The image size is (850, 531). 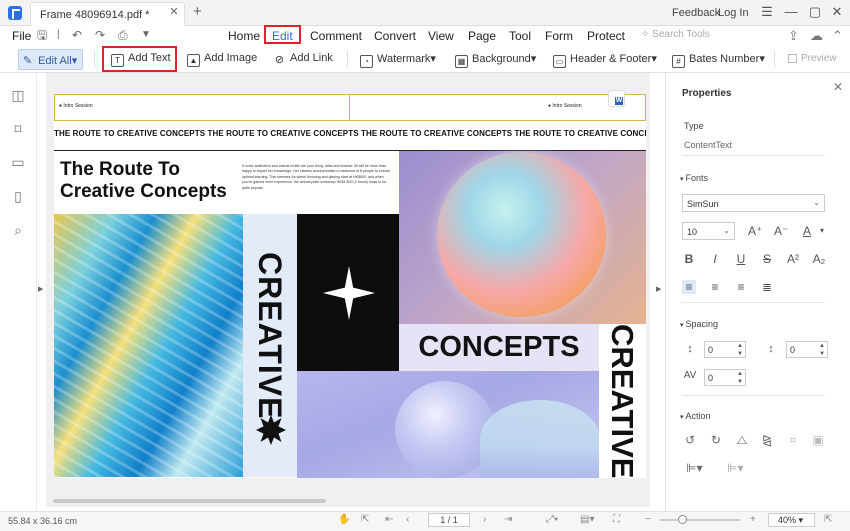 I want to click on share-icon: ⇪, so click(x=793, y=36).